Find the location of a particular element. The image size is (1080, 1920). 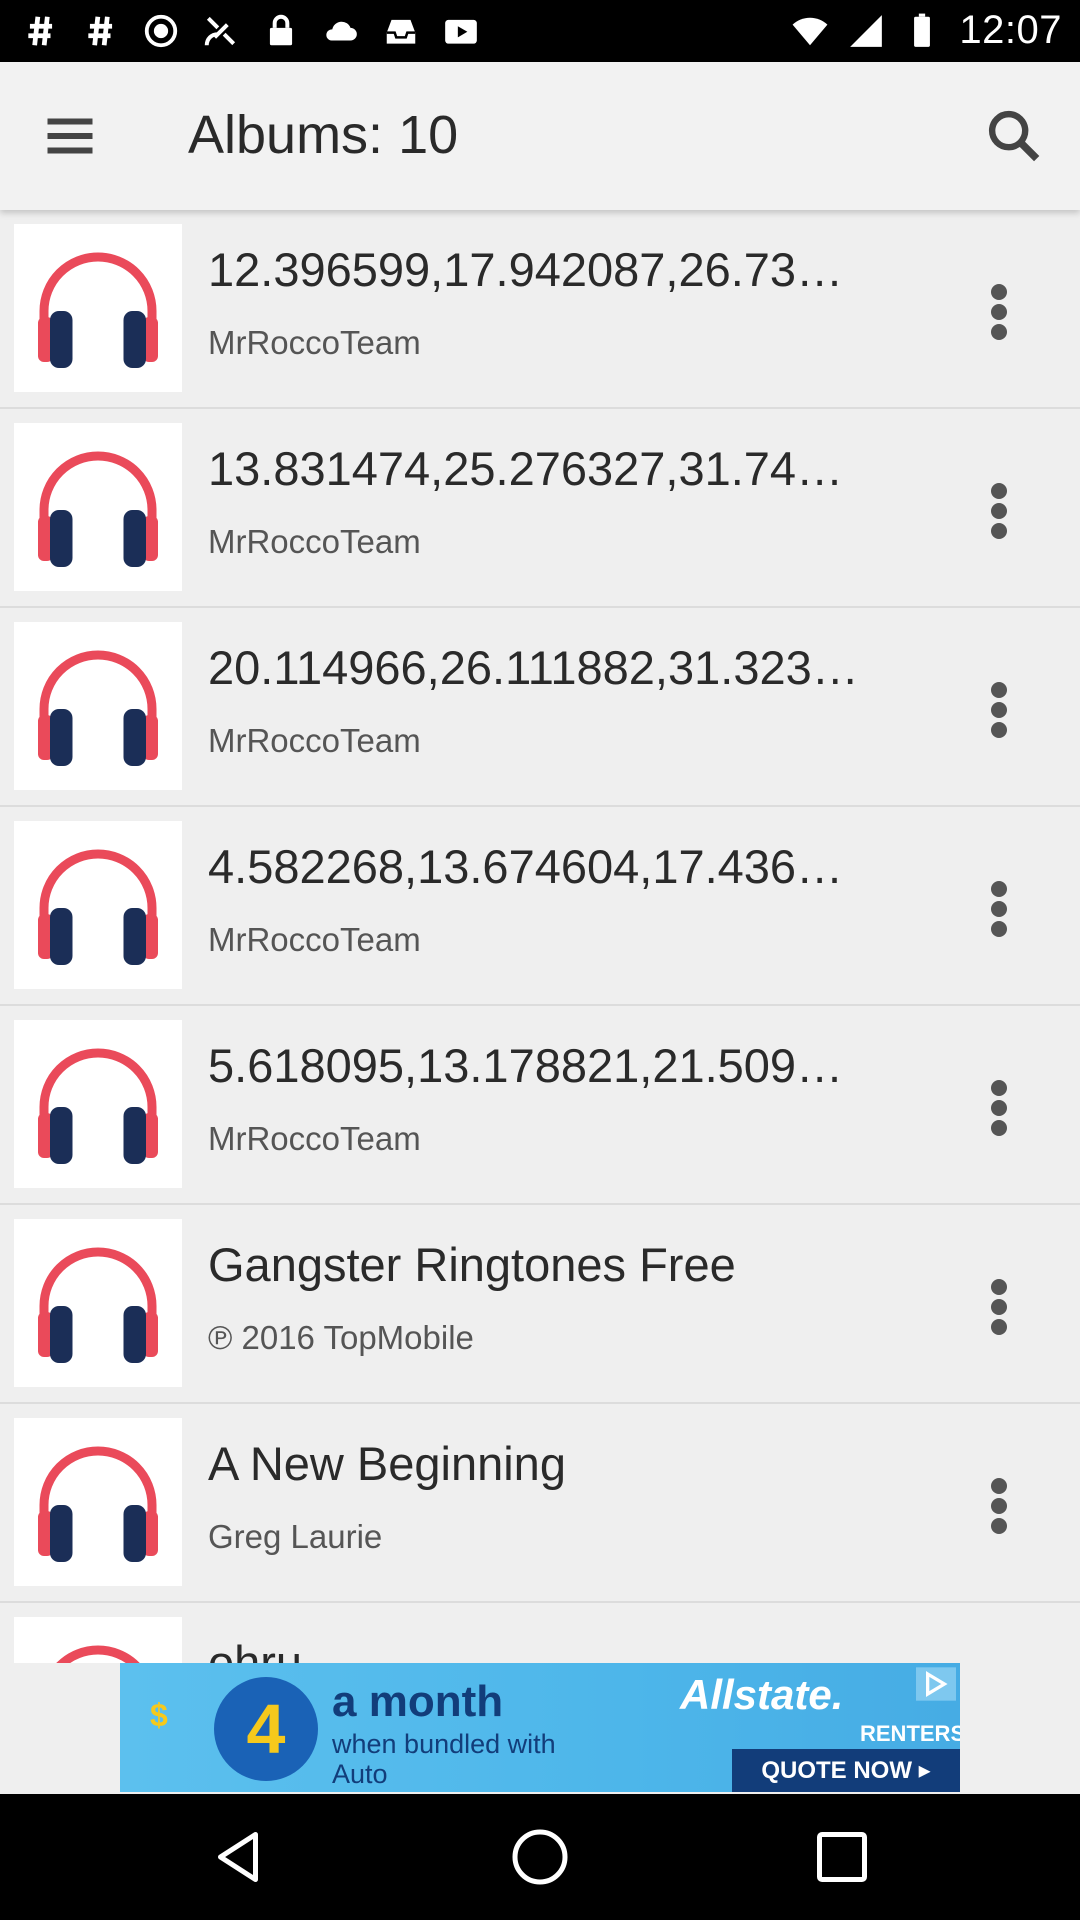

satellite-icon is located at coordinates (220, 31).